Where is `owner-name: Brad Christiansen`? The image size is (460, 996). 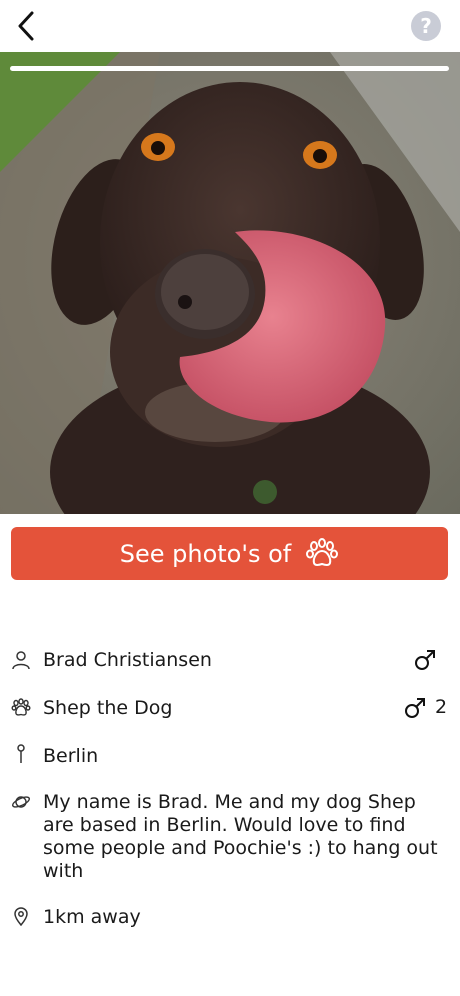
owner-name: Brad Christiansen is located at coordinates (127, 660).